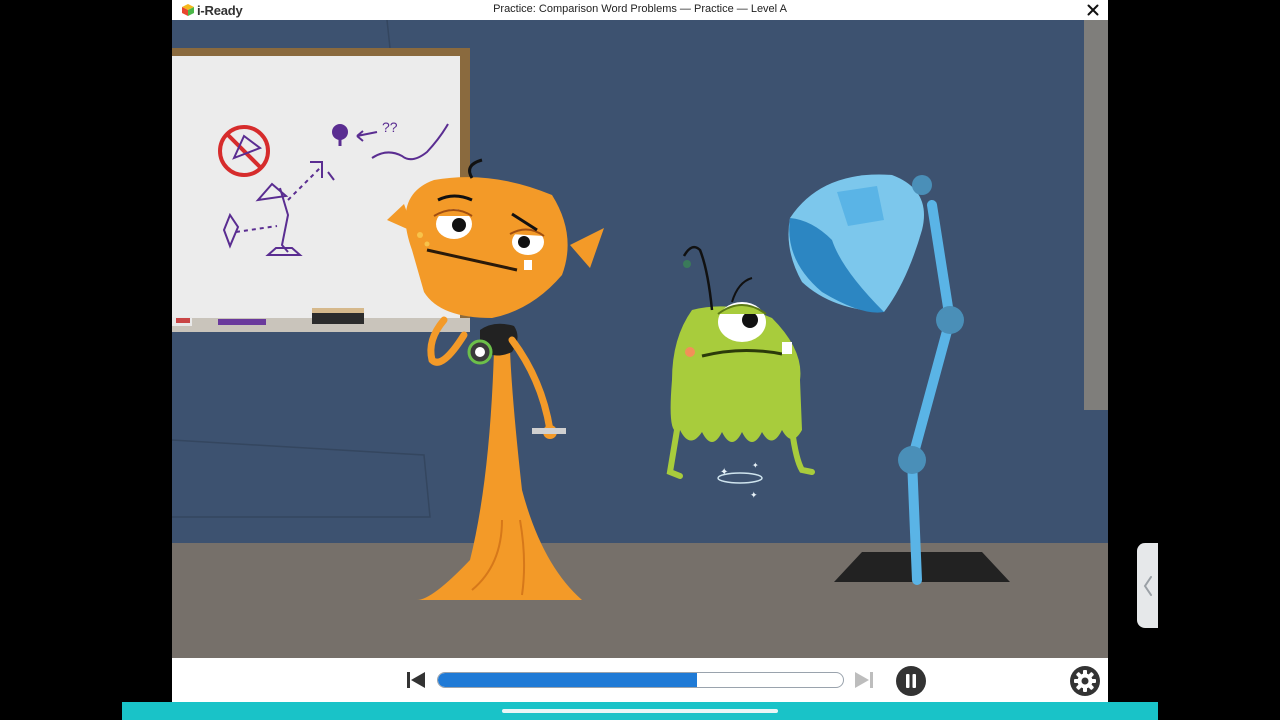  I want to click on chevron-left-icon, so click(1147, 585).